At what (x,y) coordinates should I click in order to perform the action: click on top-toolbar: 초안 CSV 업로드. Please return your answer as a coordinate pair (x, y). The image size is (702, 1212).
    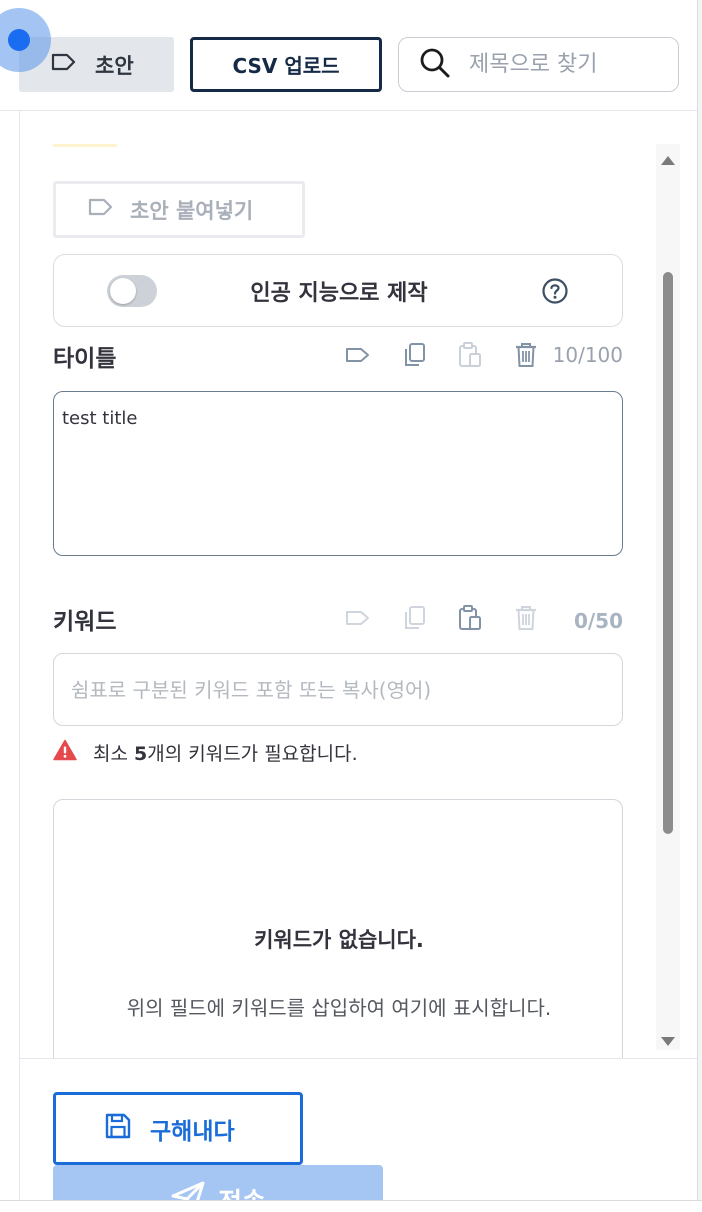
    Looking at the image, I should click on (348, 55).